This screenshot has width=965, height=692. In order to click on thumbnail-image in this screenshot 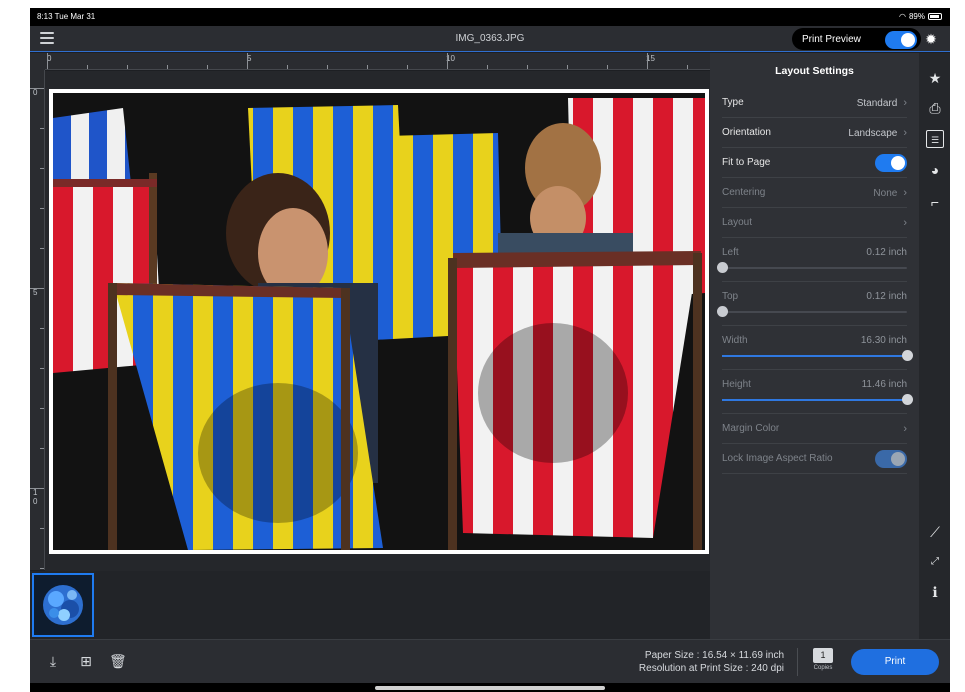, I will do `click(63, 605)`.